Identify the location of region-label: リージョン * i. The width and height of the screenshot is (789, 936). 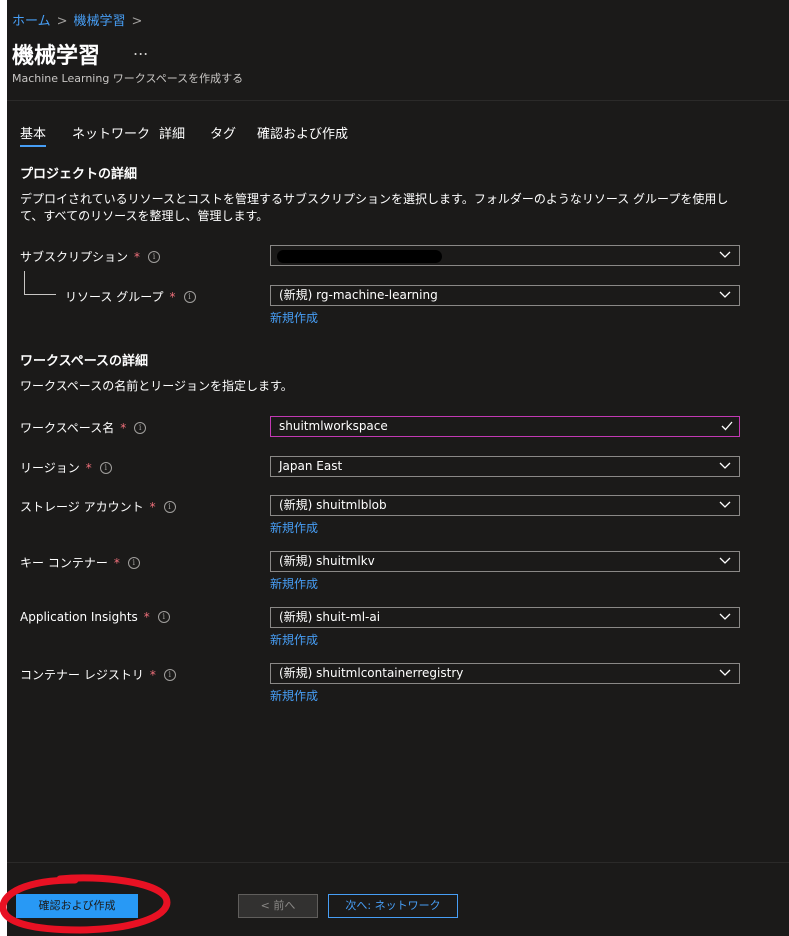
(66, 467).